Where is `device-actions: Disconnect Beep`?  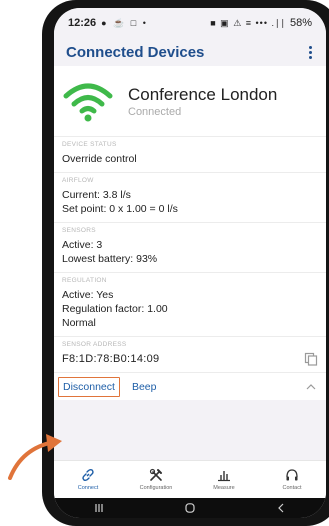
device-actions: Disconnect Beep is located at coordinates (190, 386).